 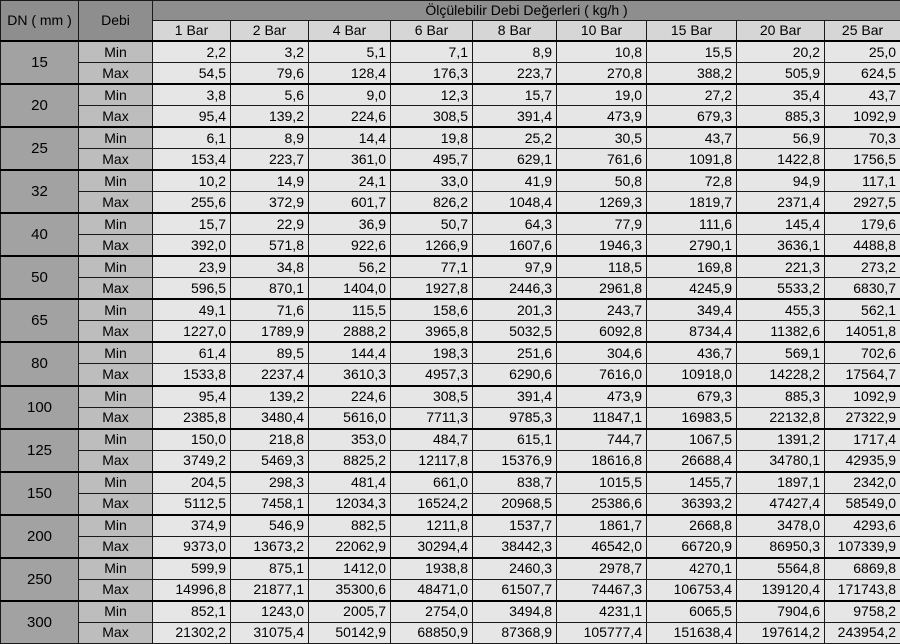 What do you see at coordinates (691, 202) in the screenshot?
I see `flow-value-cell: 1819,7` at bounding box center [691, 202].